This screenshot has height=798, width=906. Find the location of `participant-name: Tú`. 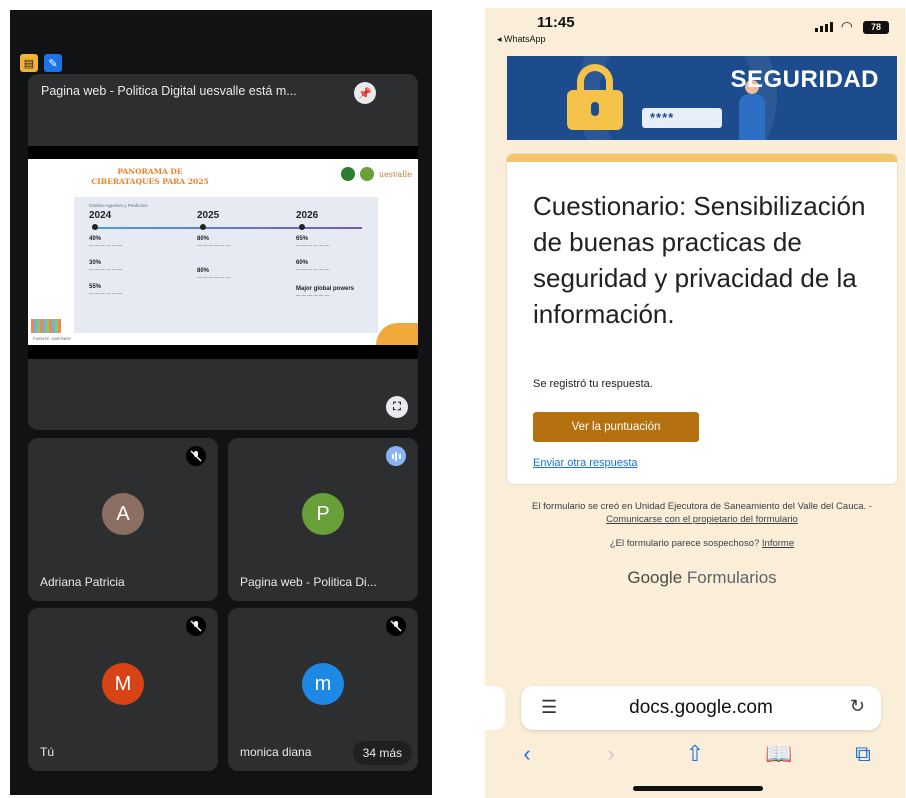

participant-name: Tú is located at coordinates (47, 752).